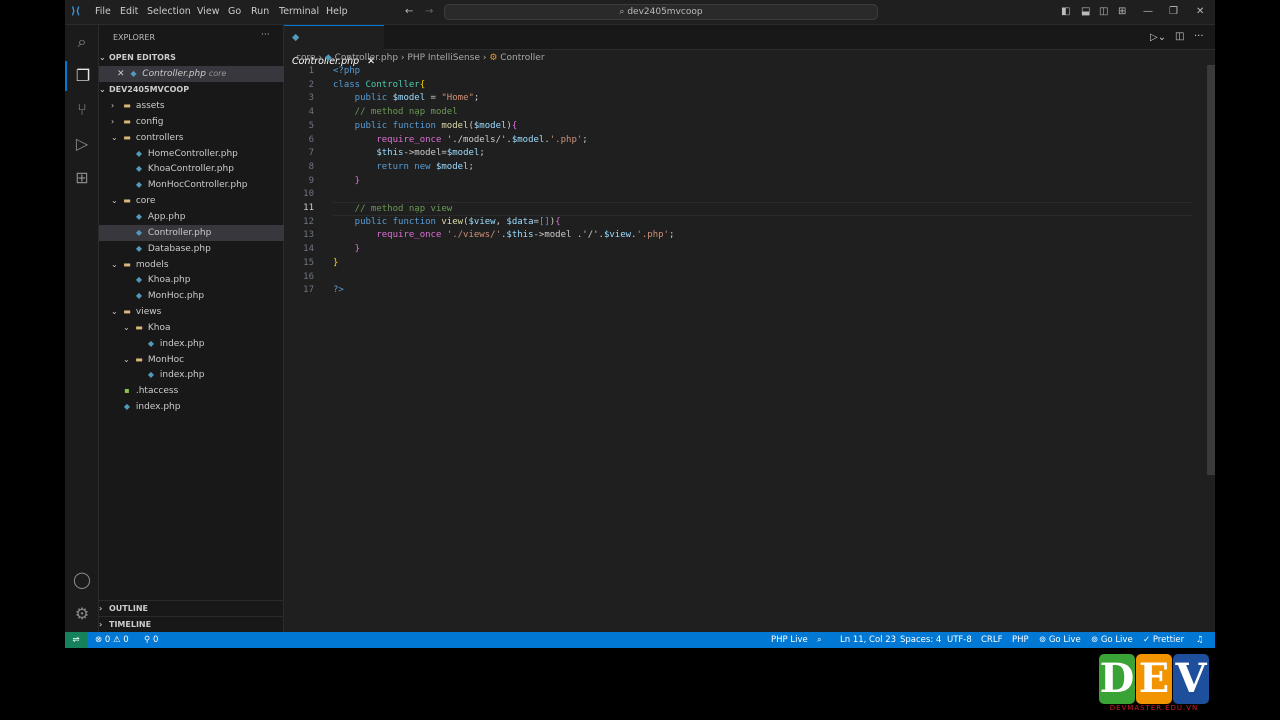 This screenshot has height=720, width=1280. What do you see at coordinates (868, 640) in the screenshot?
I see `cursor-position: Ln 11, Col 23` at bounding box center [868, 640].